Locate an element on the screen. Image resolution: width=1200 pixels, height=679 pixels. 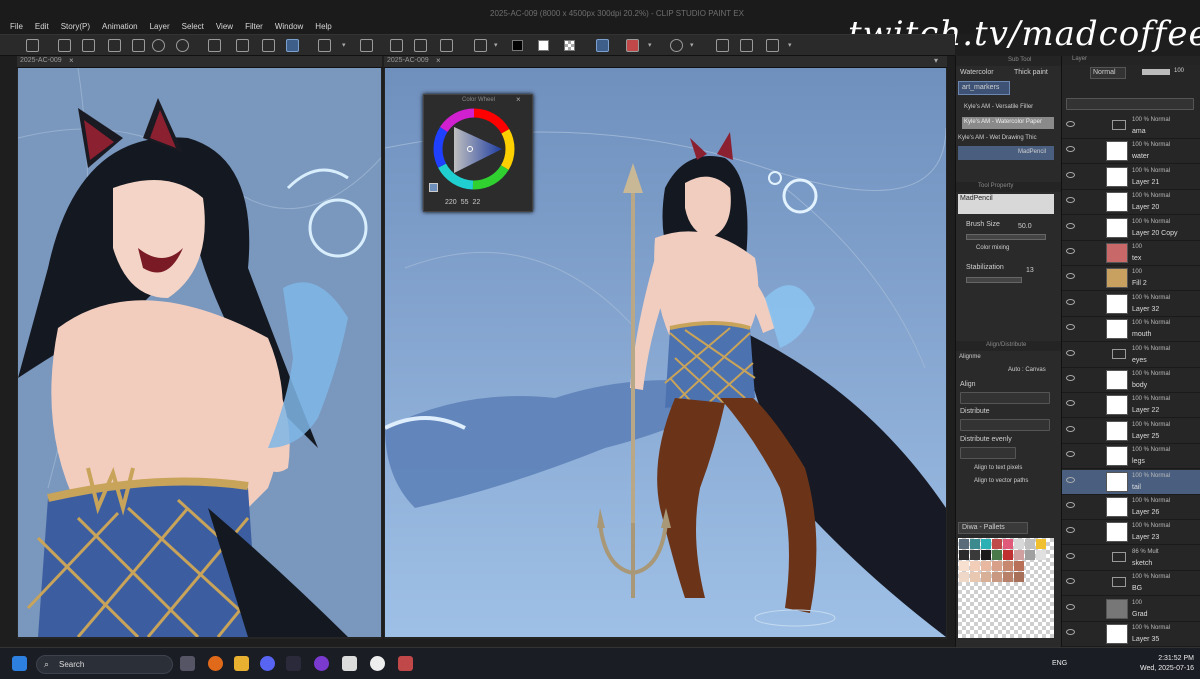
layer-row: 100 % Normal Layer 32 is located at coordinates (1131, 304).